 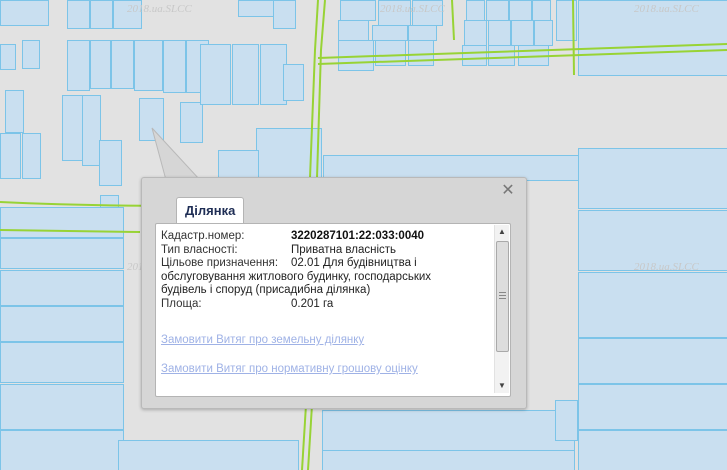 What do you see at coordinates (181, 303) in the screenshot?
I see `area-label: Площа:` at bounding box center [181, 303].